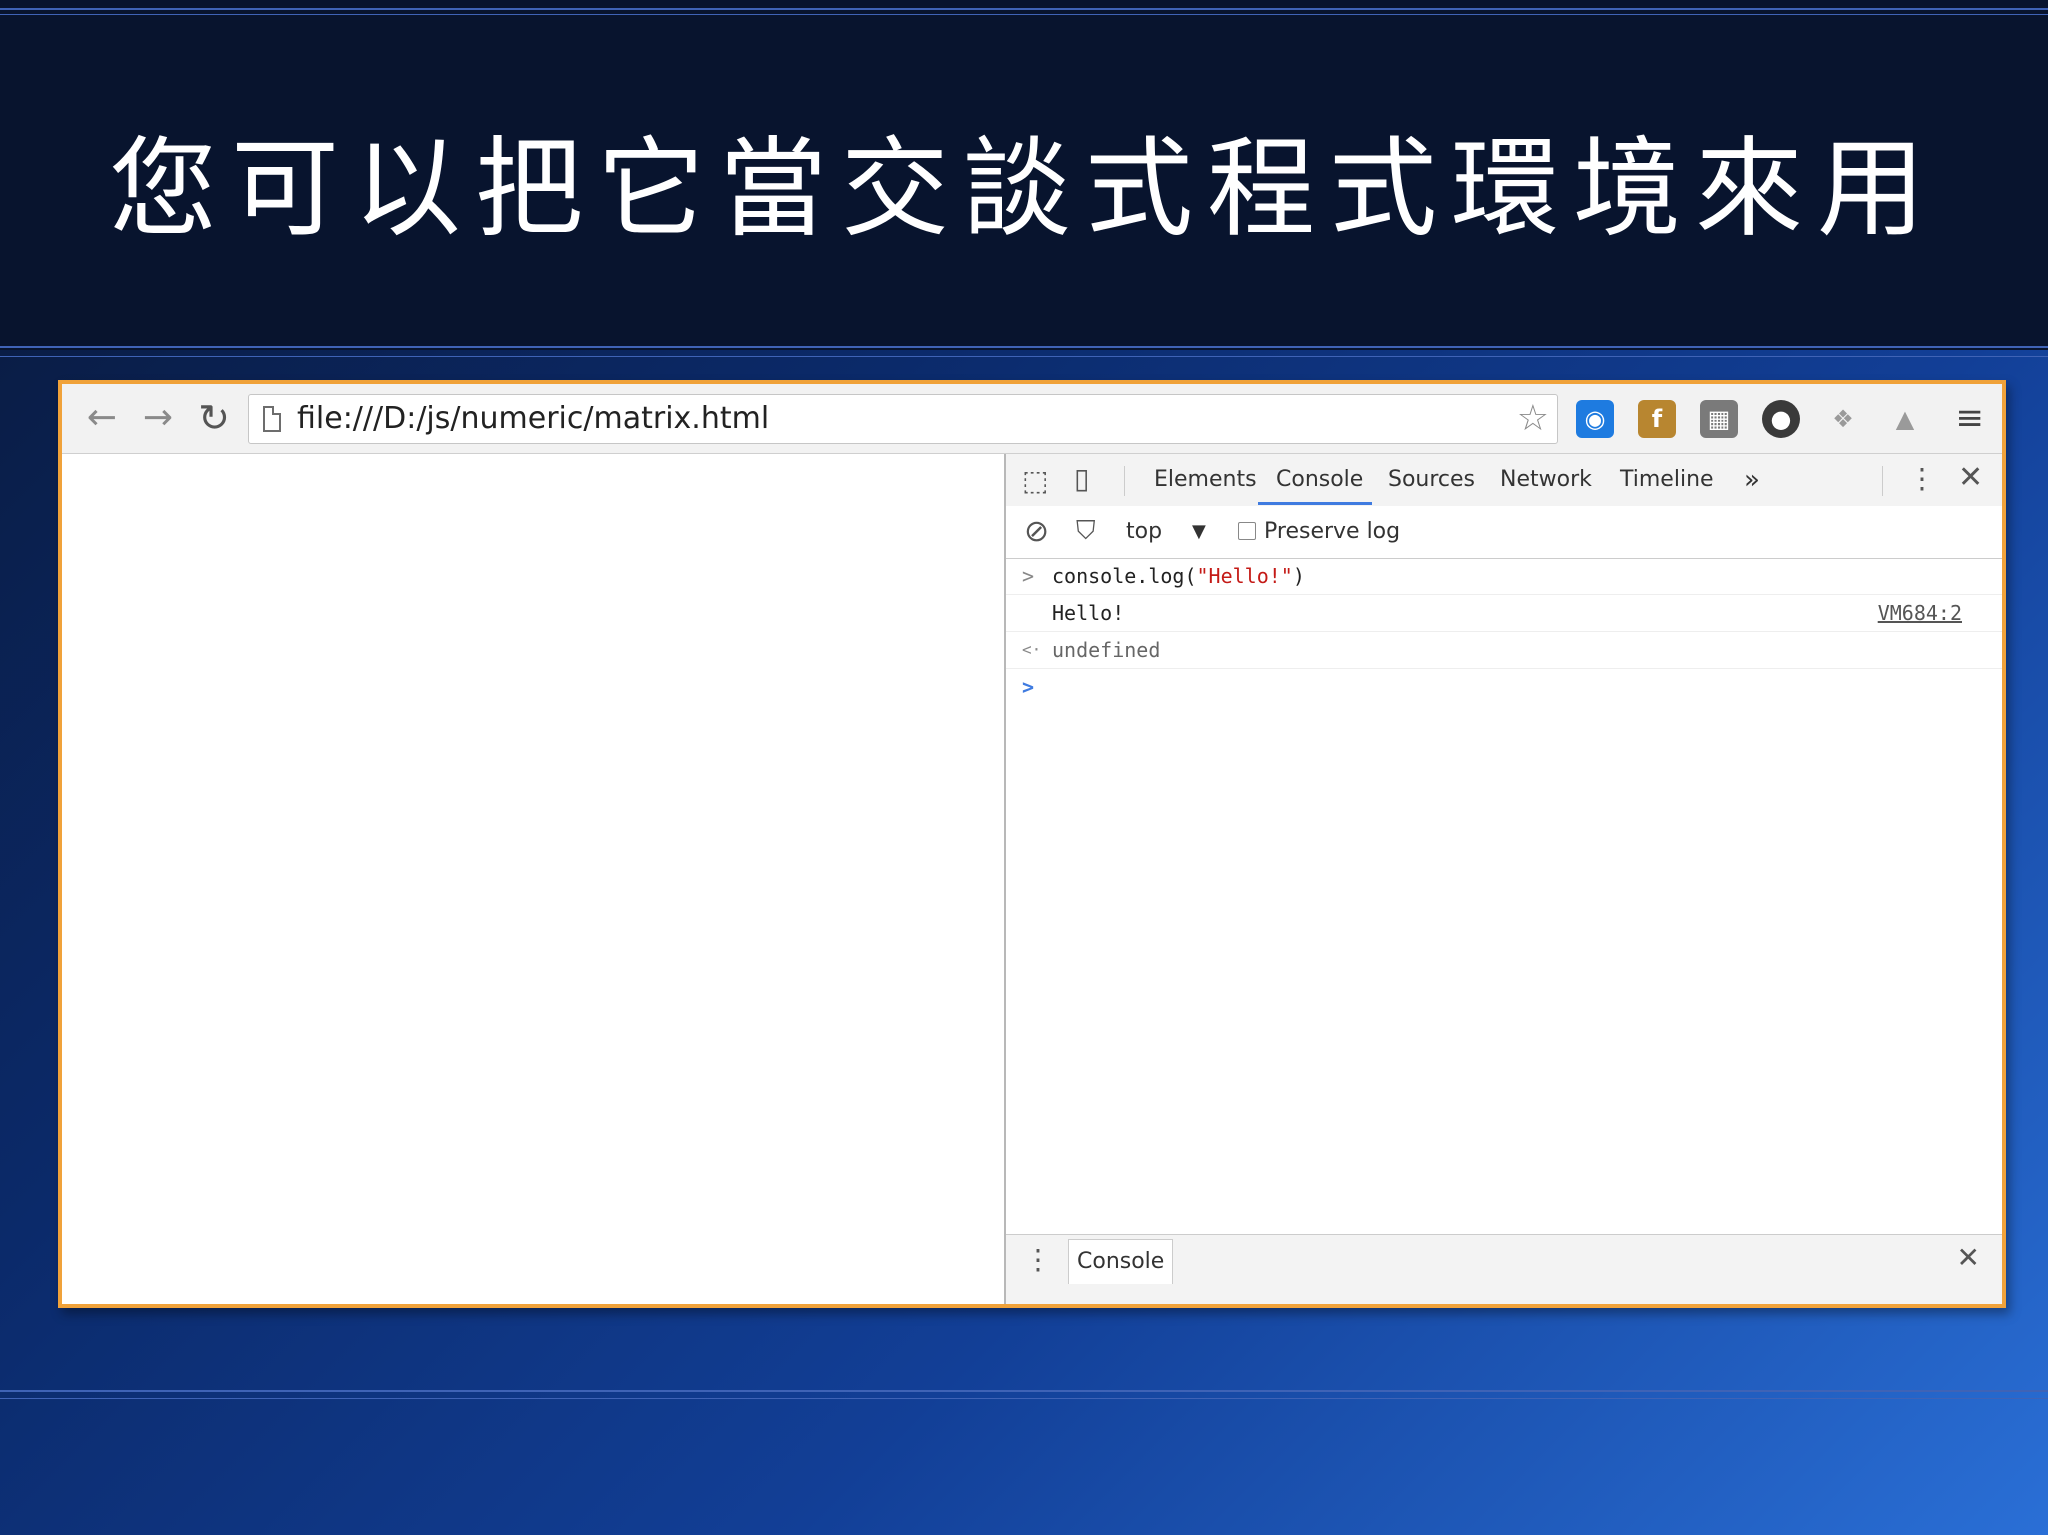 The width and height of the screenshot is (2048, 1535). Describe the element at coordinates (1504, 1261) in the screenshot. I see `console-drawer: ⋮ Console ✕` at that location.